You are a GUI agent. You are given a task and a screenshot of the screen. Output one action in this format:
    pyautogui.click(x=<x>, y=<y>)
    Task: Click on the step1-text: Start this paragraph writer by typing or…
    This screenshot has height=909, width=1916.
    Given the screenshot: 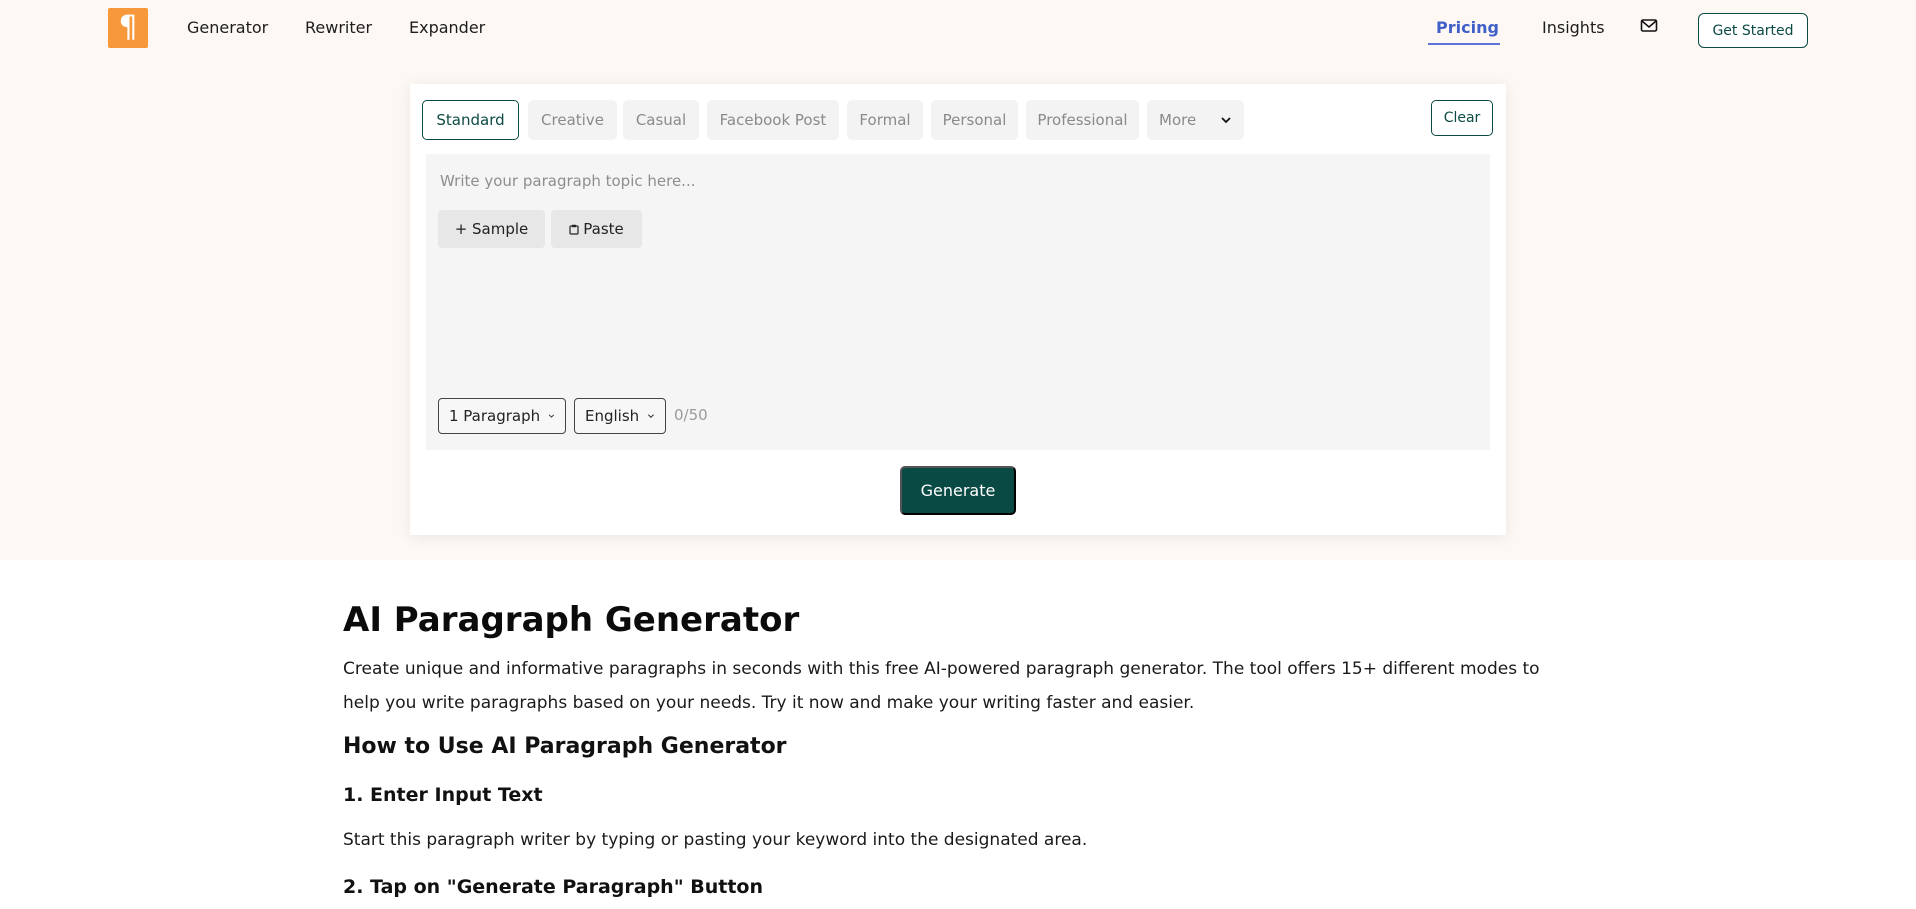 What is the action you would take?
    pyautogui.click(x=715, y=840)
    